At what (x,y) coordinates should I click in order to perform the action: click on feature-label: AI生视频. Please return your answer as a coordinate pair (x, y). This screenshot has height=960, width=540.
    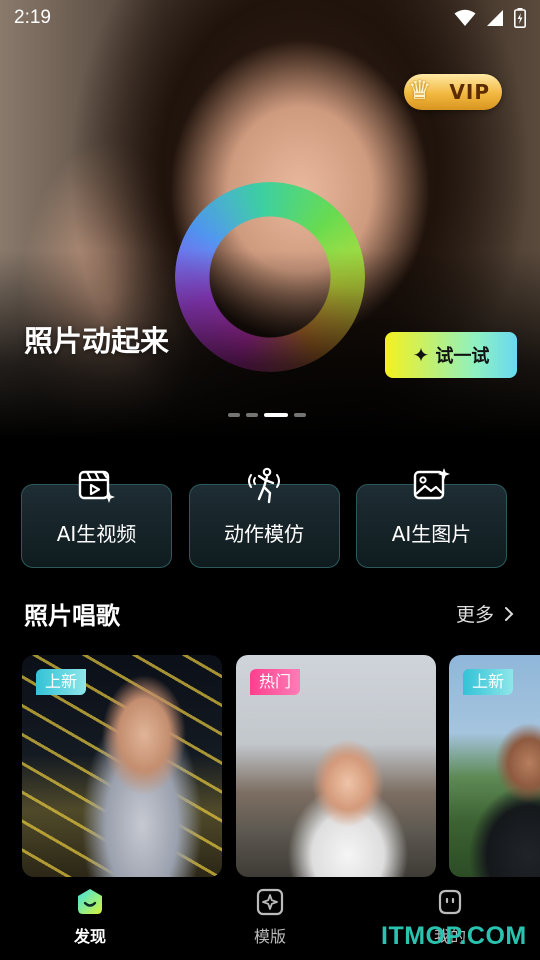
    Looking at the image, I should click on (96, 534).